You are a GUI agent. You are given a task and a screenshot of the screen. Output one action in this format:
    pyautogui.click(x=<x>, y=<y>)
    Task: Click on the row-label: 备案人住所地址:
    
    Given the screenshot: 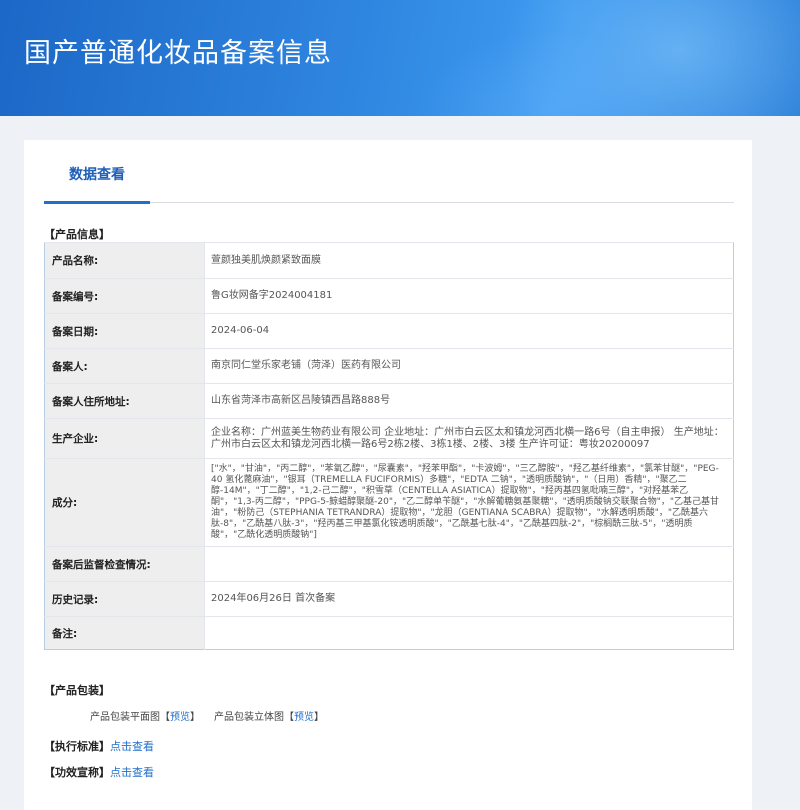 What is the action you would take?
    pyautogui.click(x=124, y=401)
    